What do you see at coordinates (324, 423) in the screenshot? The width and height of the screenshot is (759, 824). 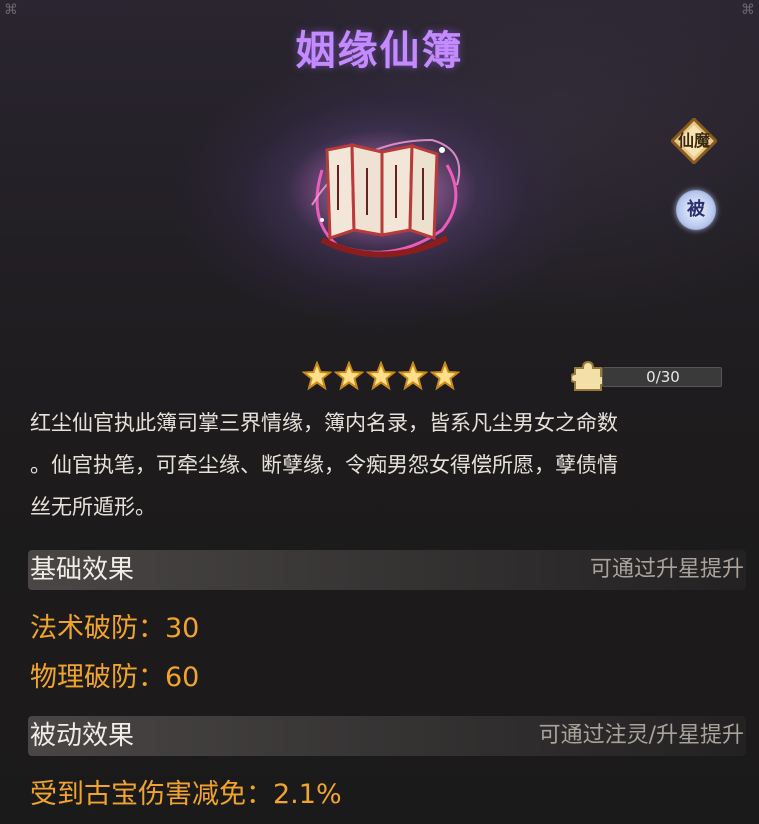 I see `description-line: 红尘仙官执此簿司掌三界情缘，簿内名录，皆系凡尘男女之命数` at bounding box center [324, 423].